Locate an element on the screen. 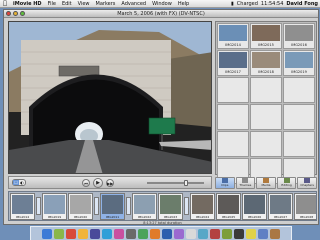 This screenshot has width=320, height=240. clip-name: IMG2025 is located at coordinates (228, 216).